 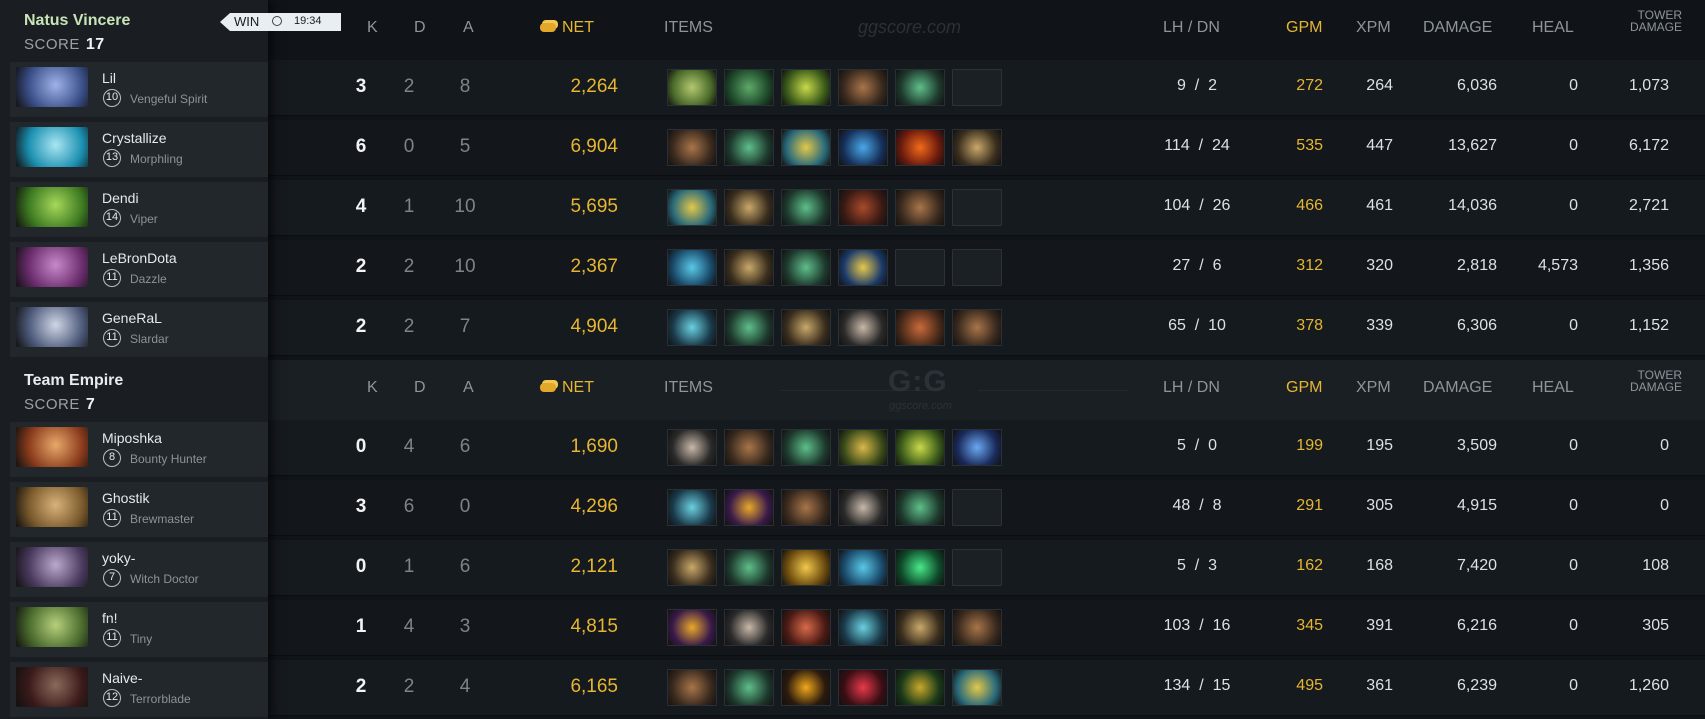 What do you see at coordinates (920, 567) in the screenshot?
I see `slipper-item-icon` at bounding box center [920, 567].